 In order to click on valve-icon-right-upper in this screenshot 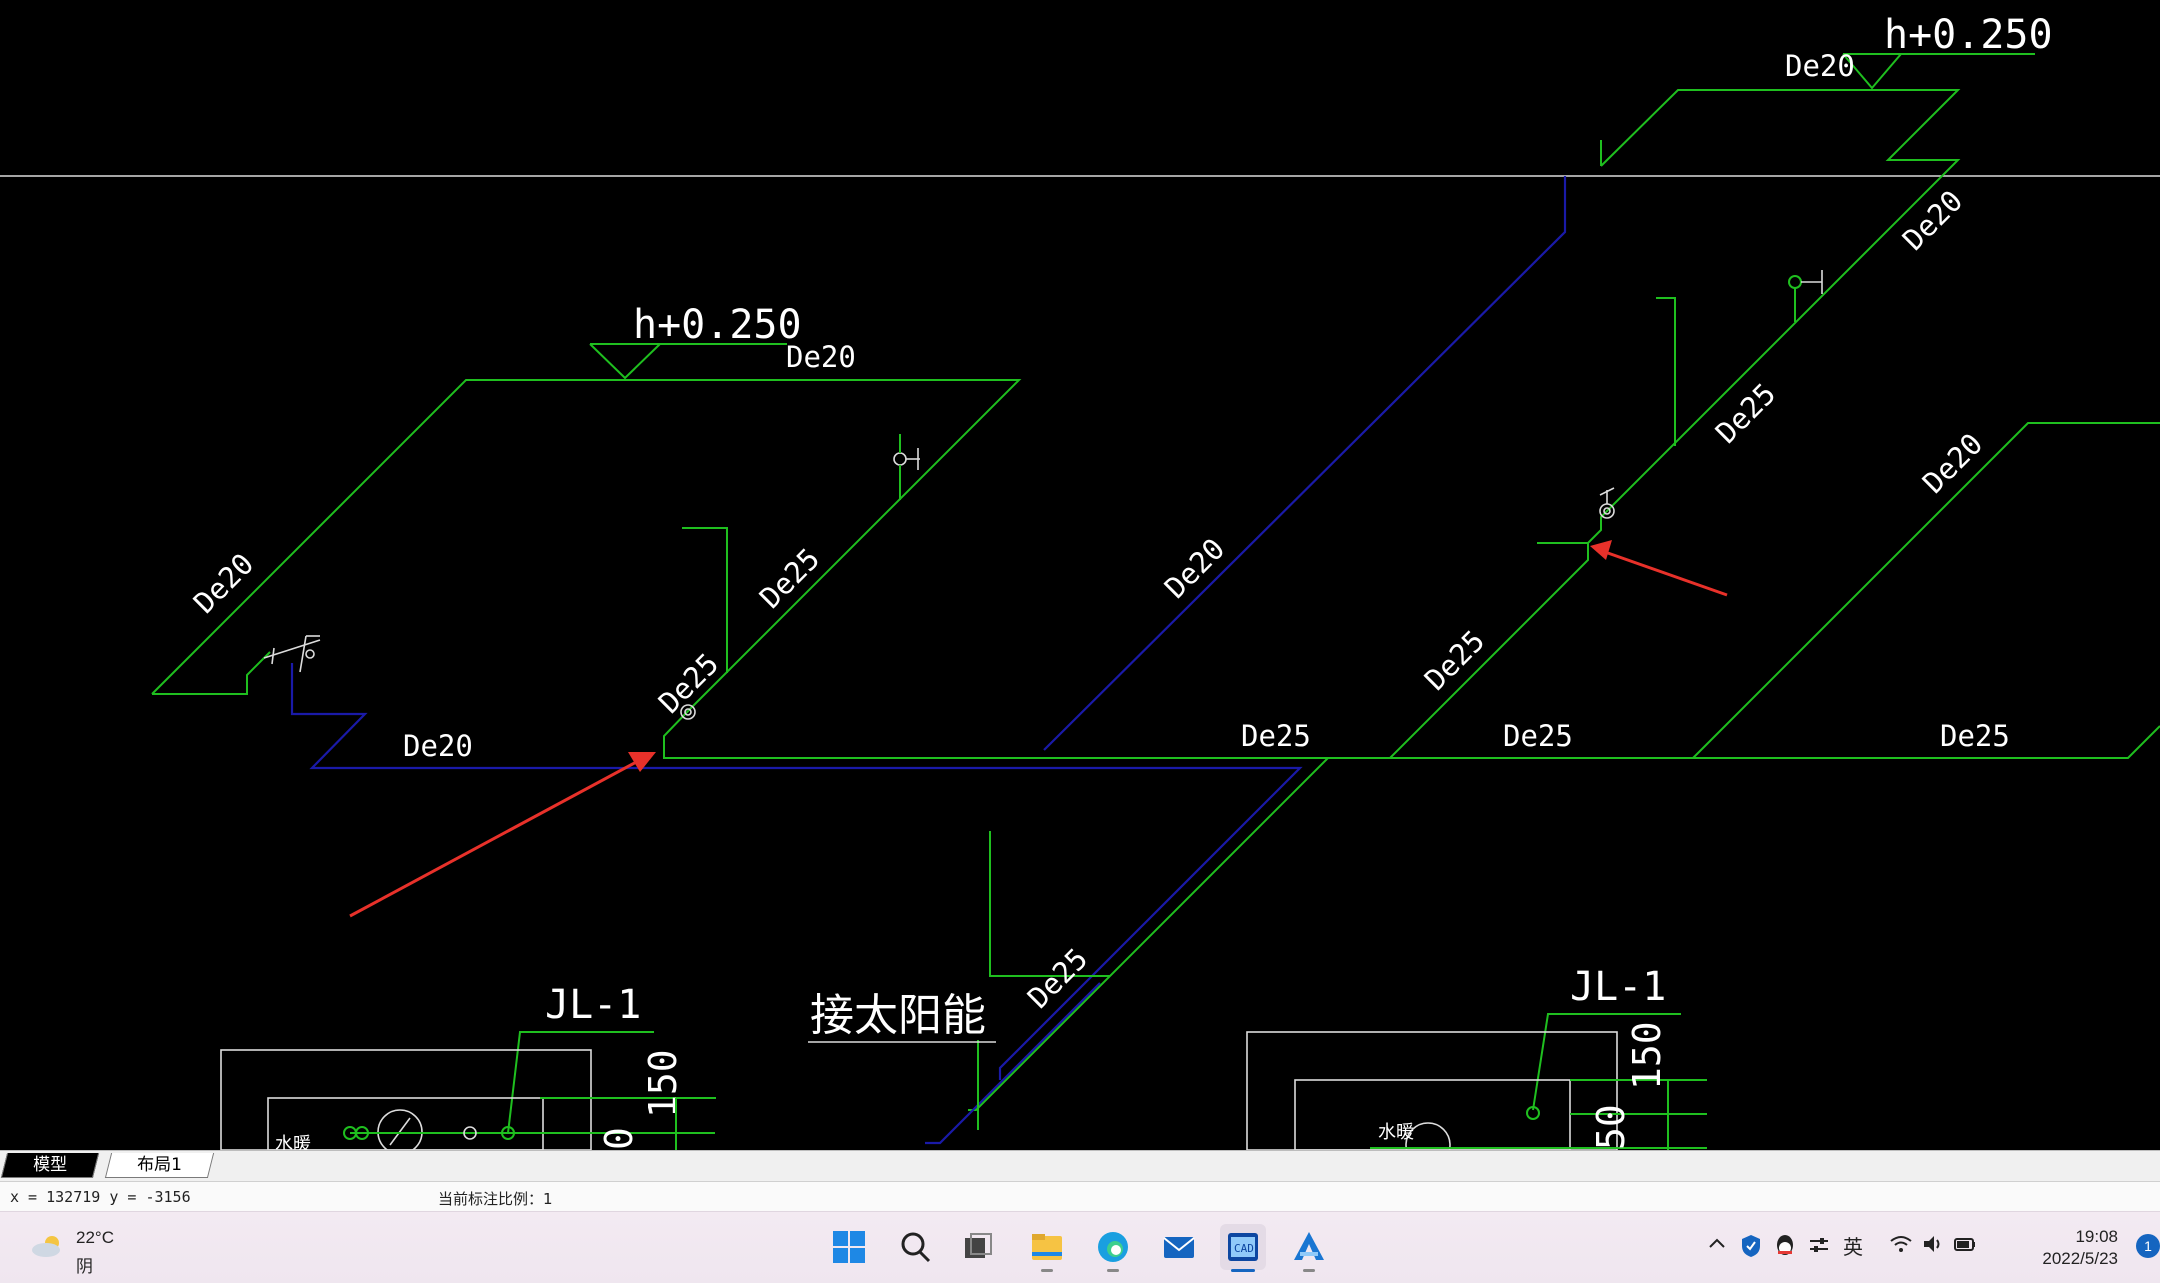, I will do `click(1805, 296)`.